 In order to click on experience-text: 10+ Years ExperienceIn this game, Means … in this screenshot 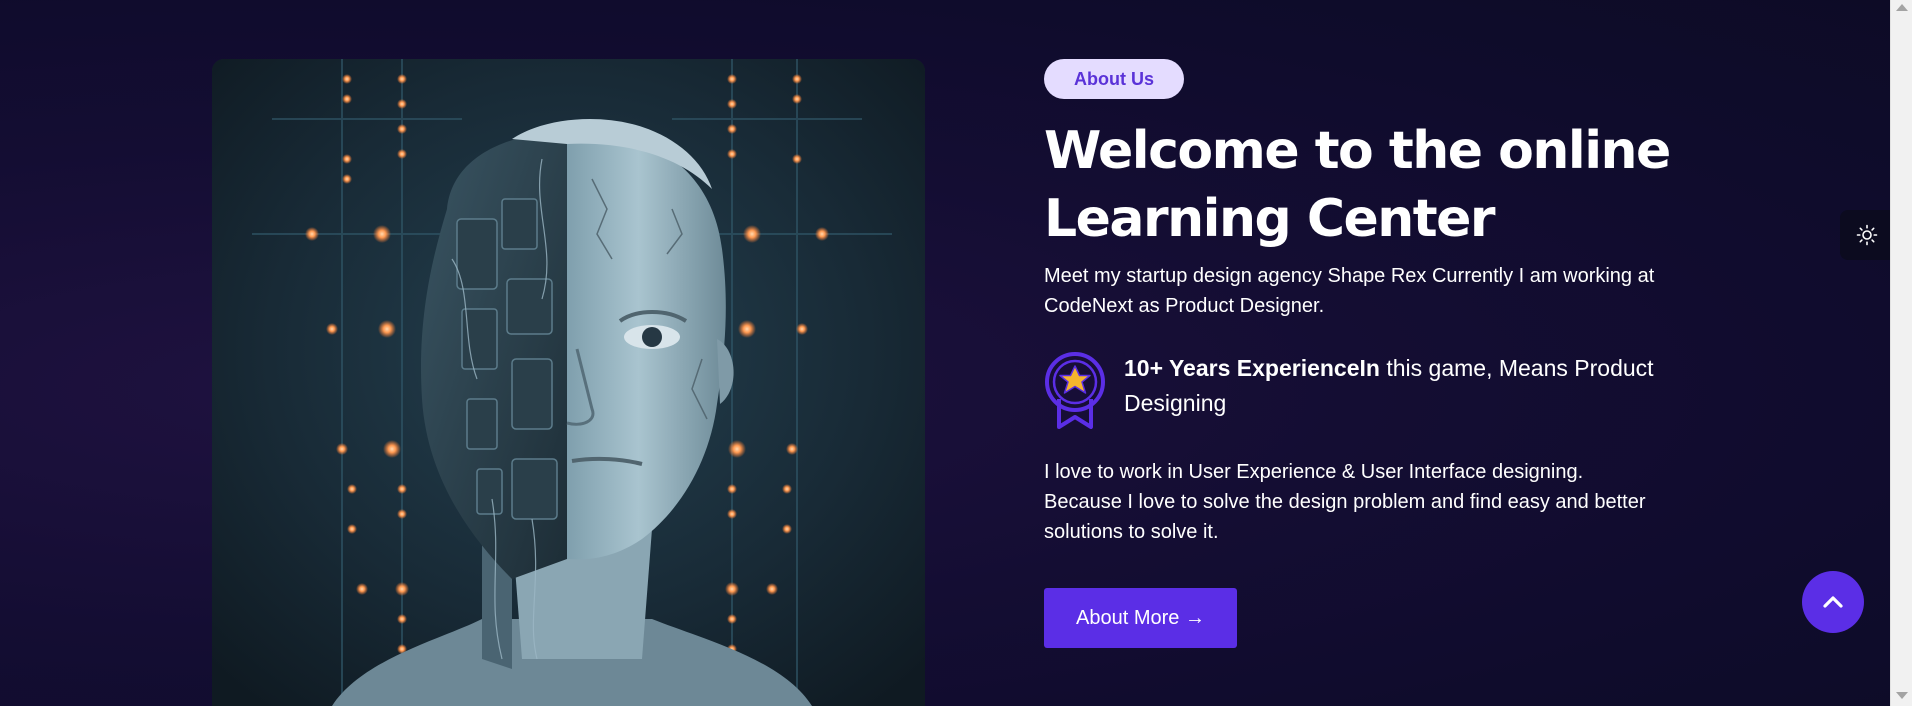, I will do `click(1404, 386)`.